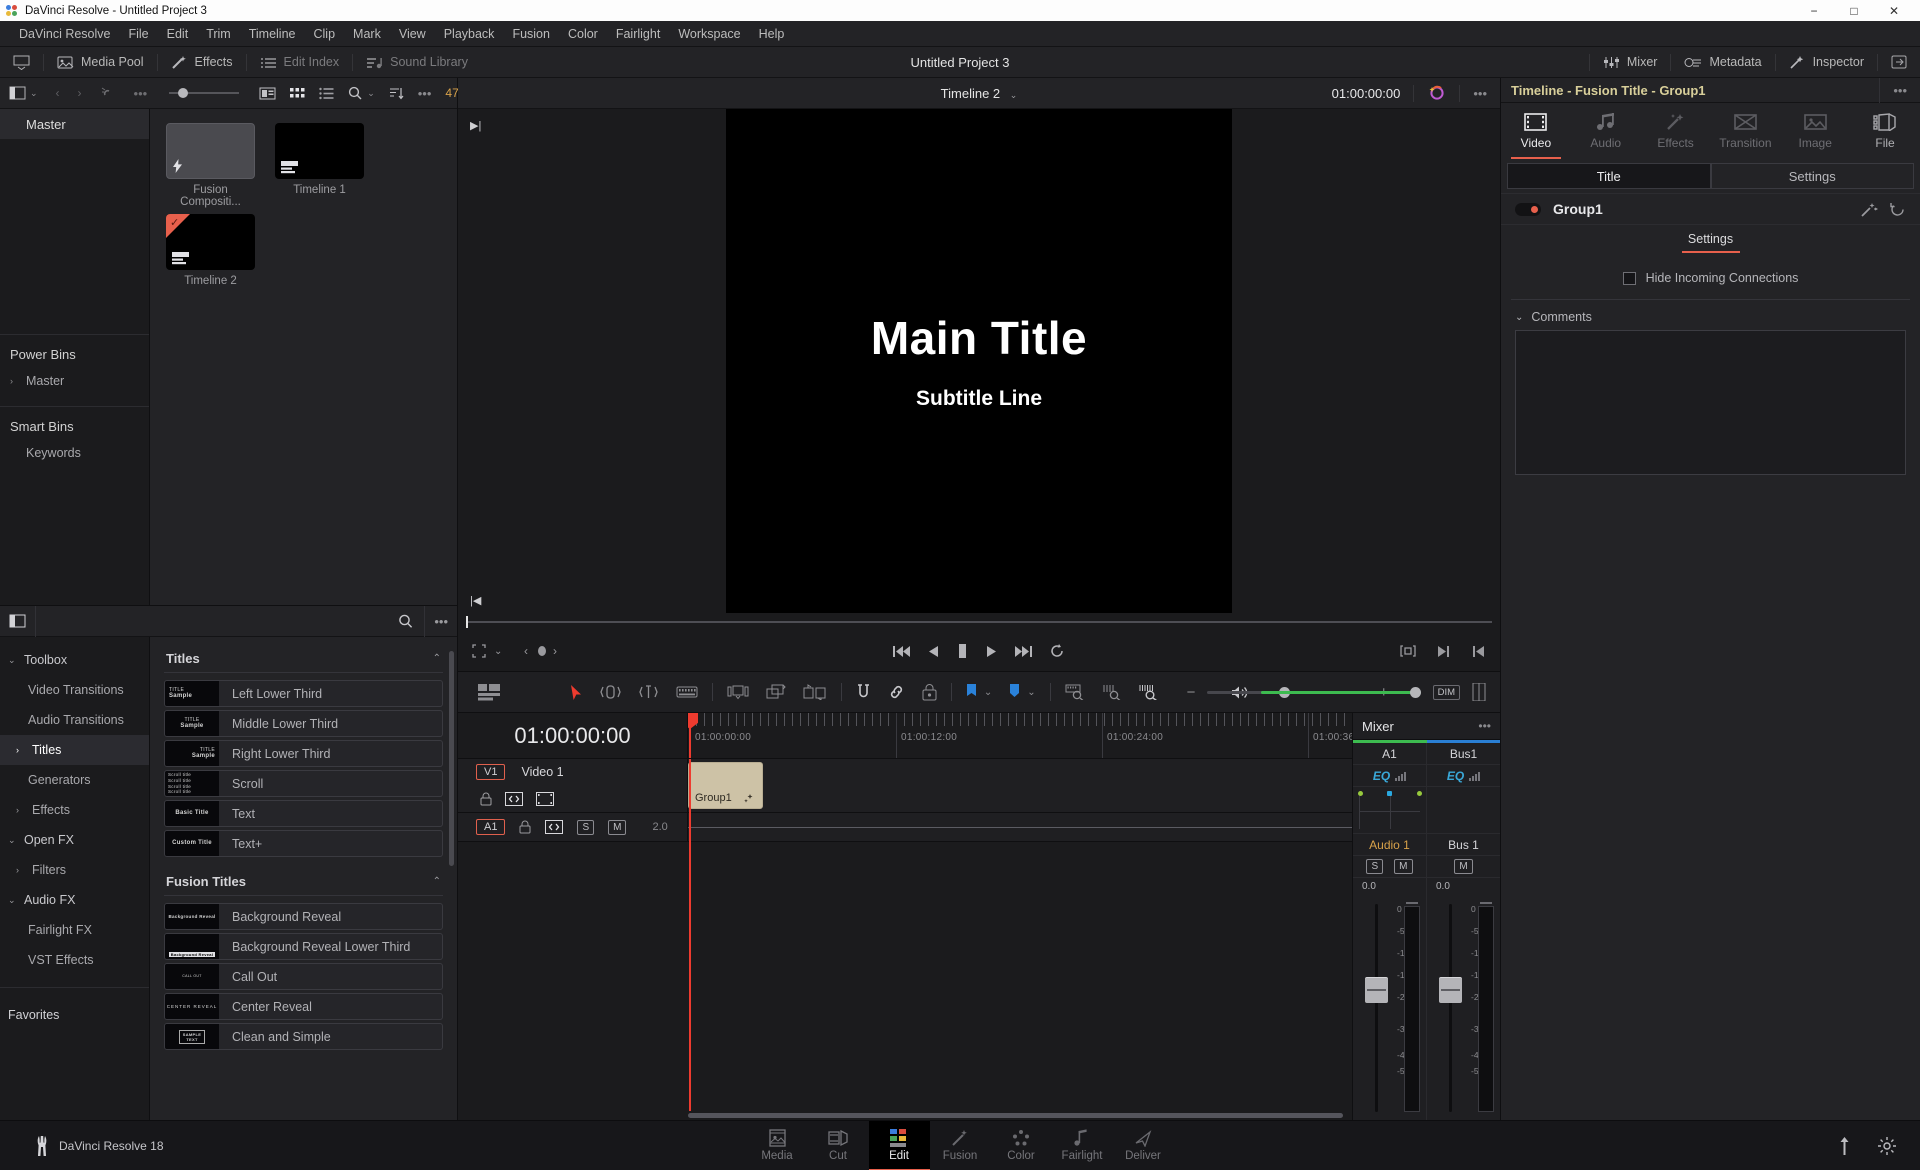 This screenshot has width=1920, height=1170. What do you see at coordinates (1340, 692) in the screenshot?
I see `audio-volume-slider` at bounding box center [1340, 692].